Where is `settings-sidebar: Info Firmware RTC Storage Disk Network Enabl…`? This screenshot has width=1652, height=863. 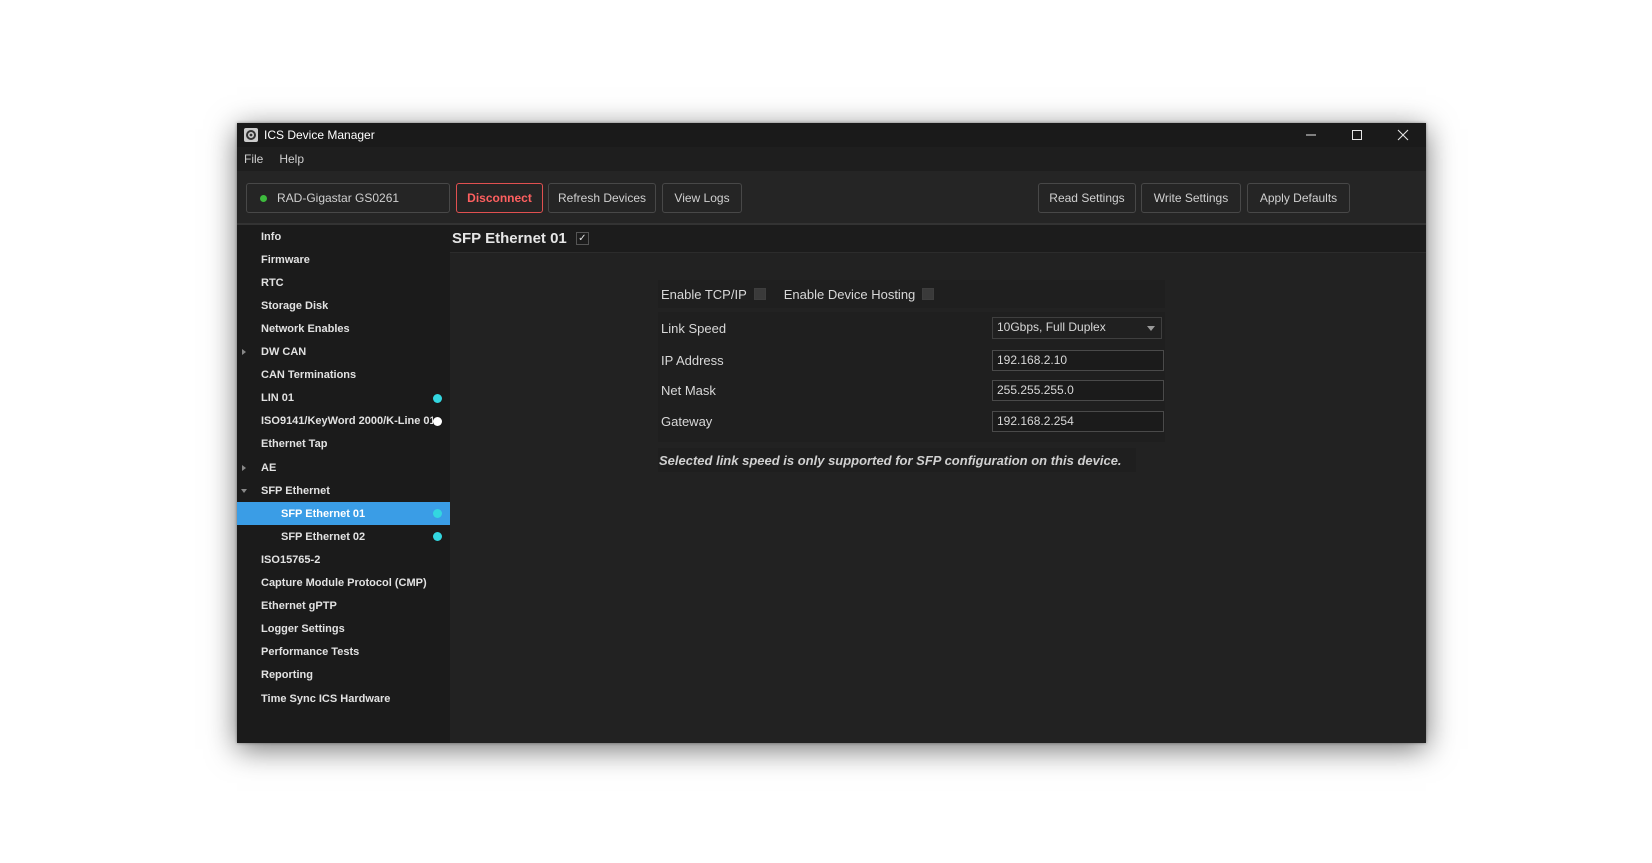
settings-sidebar: Info Firmware RTC Storage Disk Network Enabl… is located at coordinates (343, 484).